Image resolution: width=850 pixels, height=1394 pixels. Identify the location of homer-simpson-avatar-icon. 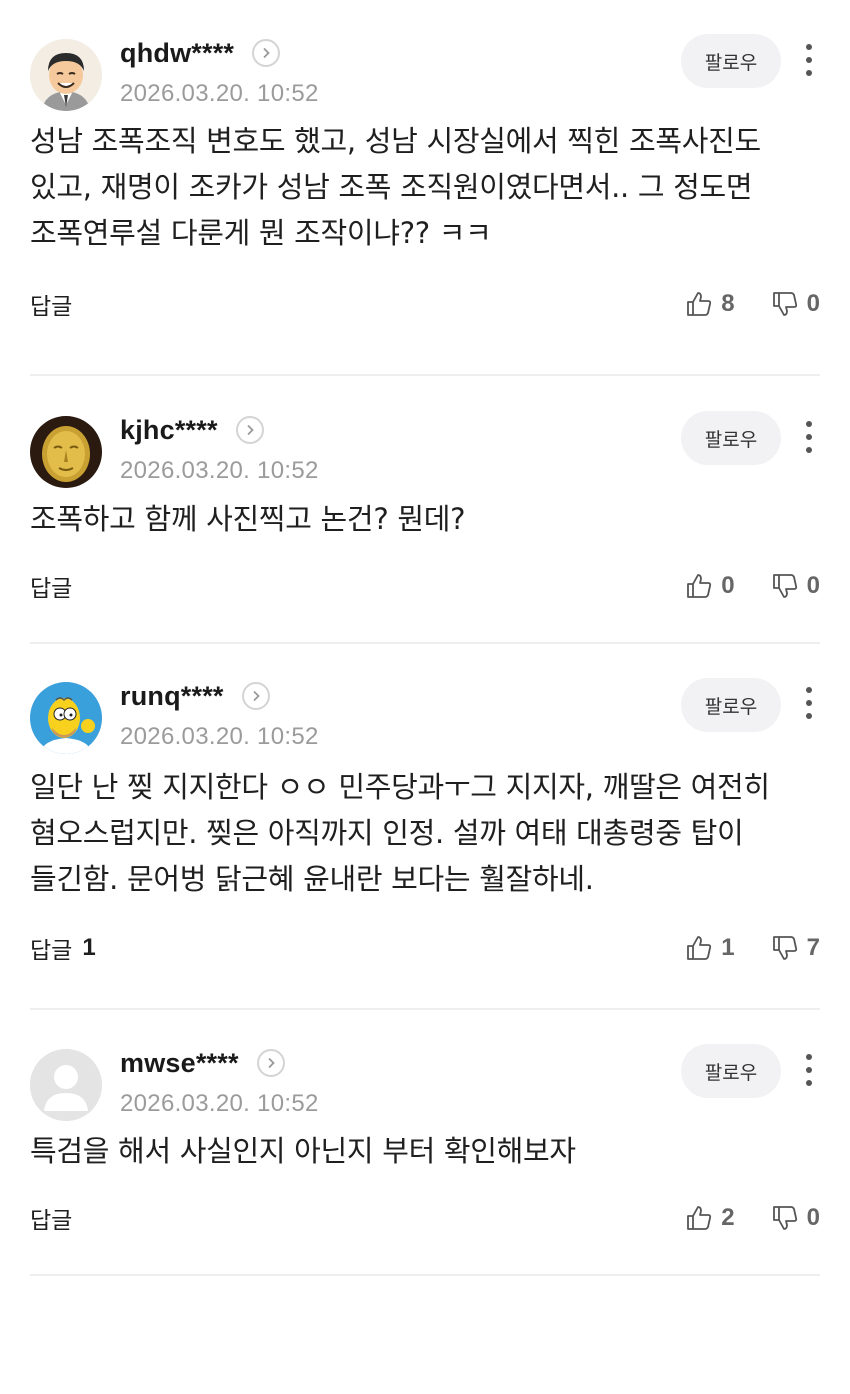
(66, 718).